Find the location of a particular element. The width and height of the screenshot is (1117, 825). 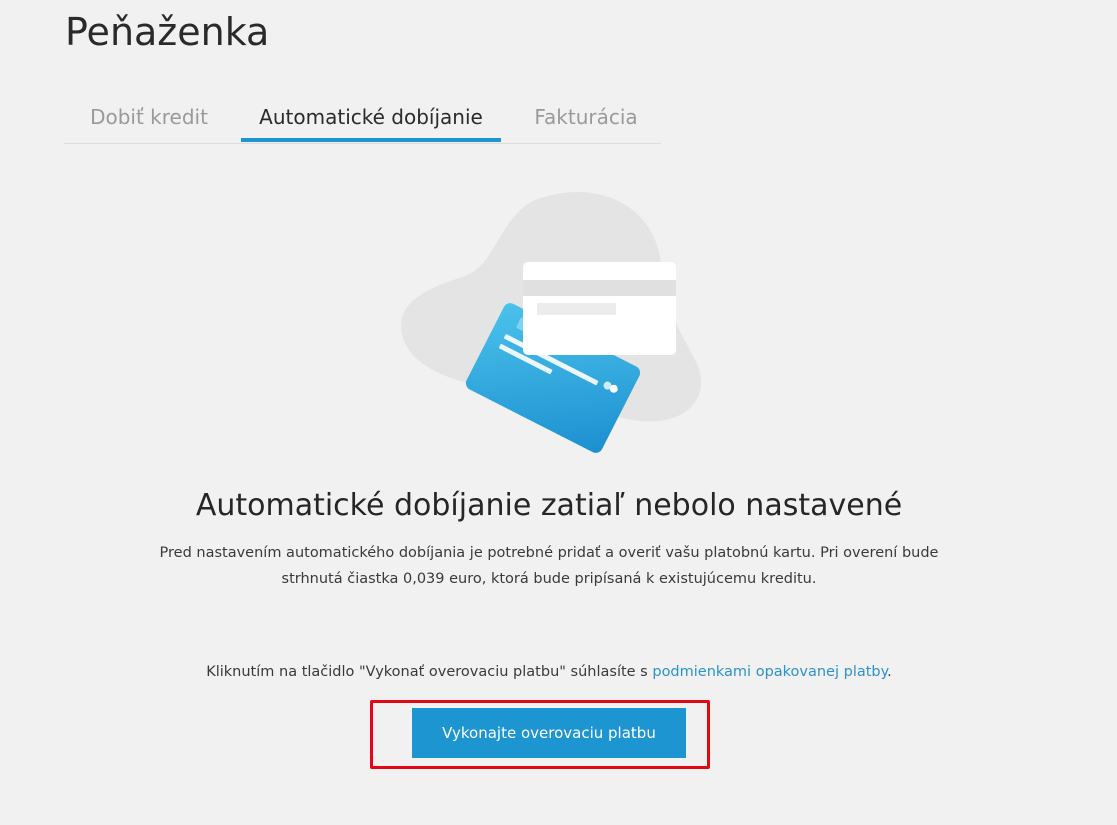

verify-payment-button: Vykonajte overovaciu platbu is located at coordinates (549, 733).